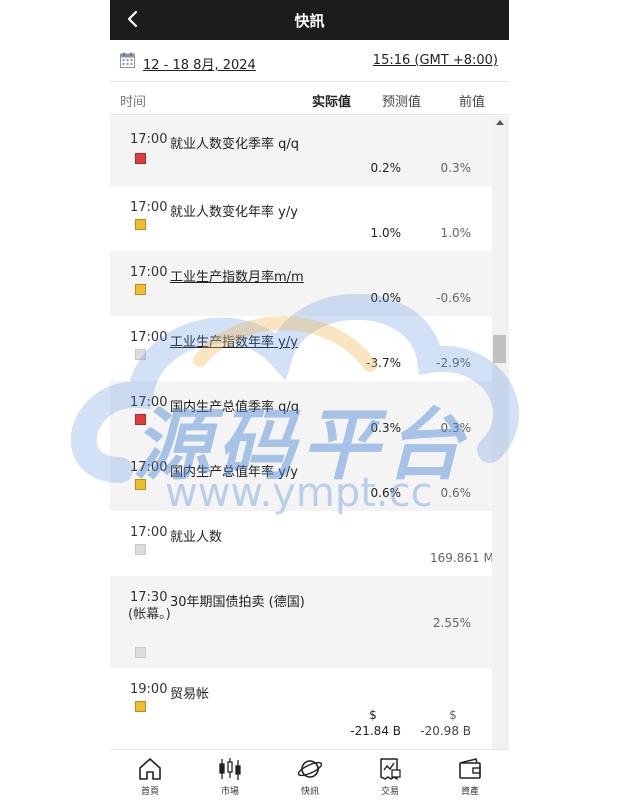  What do you see at coordinates (230, 769) in the screenshot?
I see `candlestick-icon` at bounding box center [230, 769].